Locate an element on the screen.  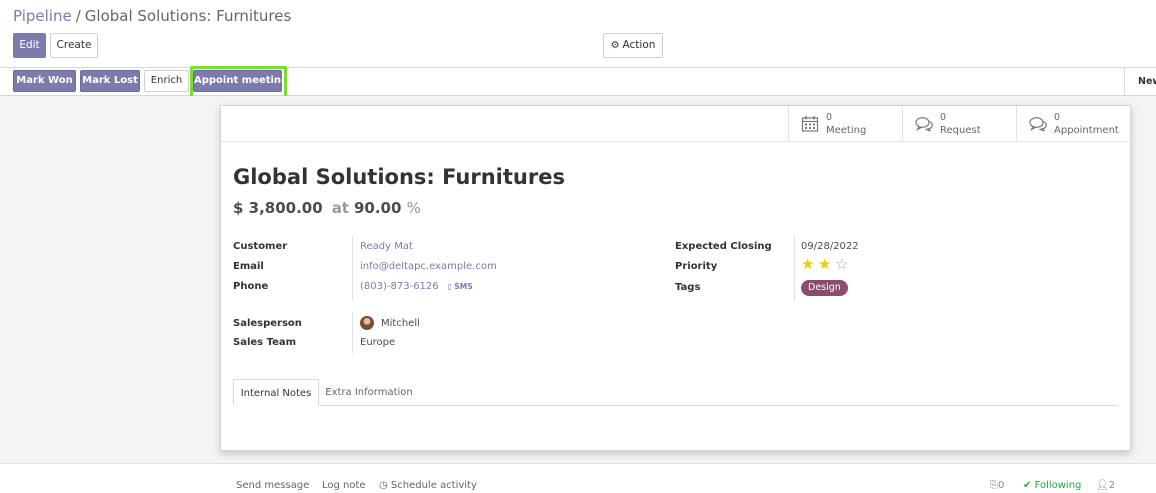
breadcrumb: Pipeline / Global Solutions: Furnitures is located at coordinates (152, 16).